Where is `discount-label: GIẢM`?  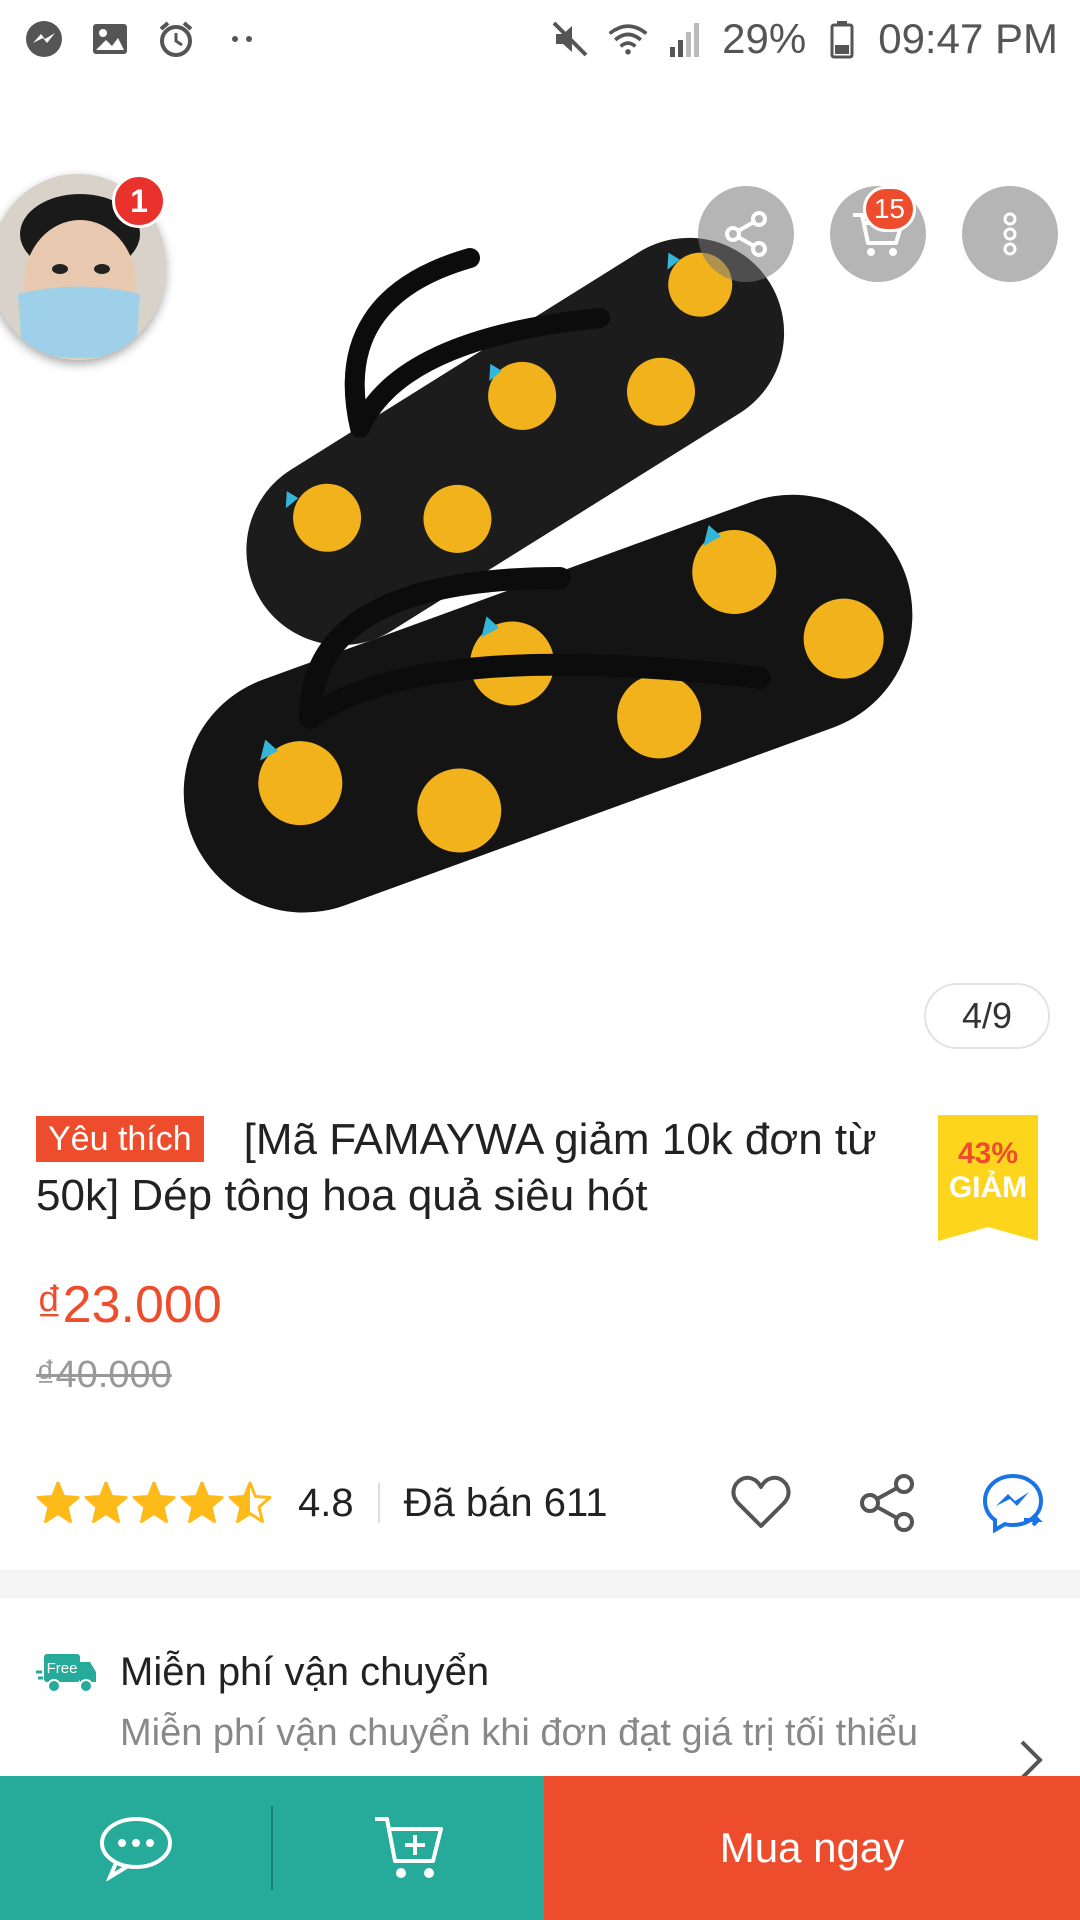 discount-label: GIẢM is located at coordinates (988, 1187).